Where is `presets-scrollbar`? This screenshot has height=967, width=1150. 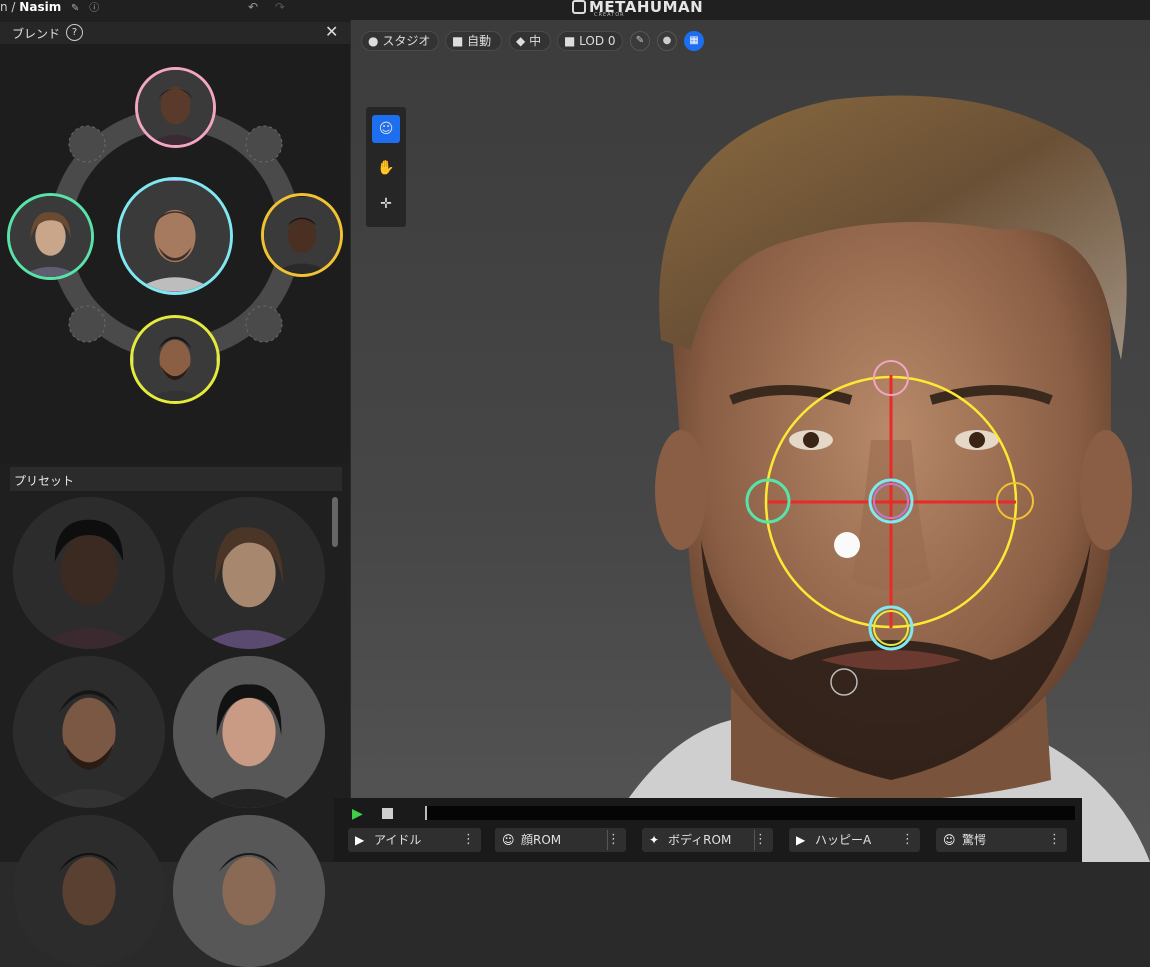 presets-scrollbar is located at coordinates (335, 522).